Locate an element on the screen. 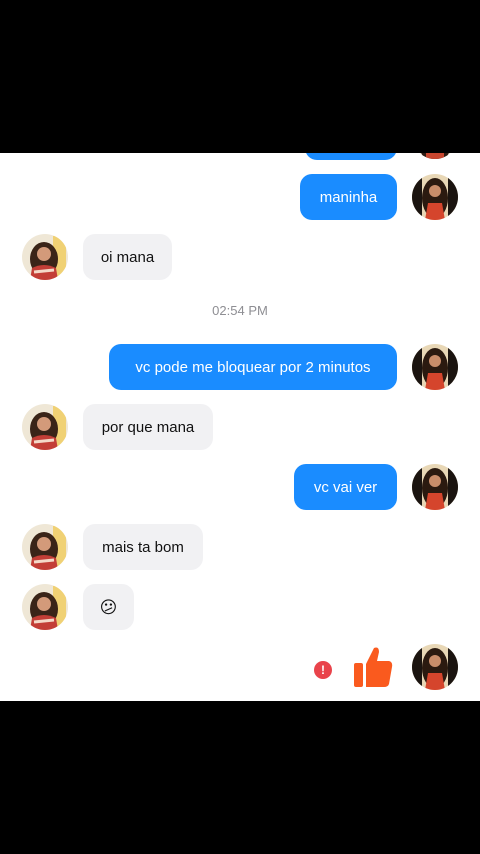 The height and width of the screenshot is (854, 480). message-text: maninha is located at coordinates (348, 197).